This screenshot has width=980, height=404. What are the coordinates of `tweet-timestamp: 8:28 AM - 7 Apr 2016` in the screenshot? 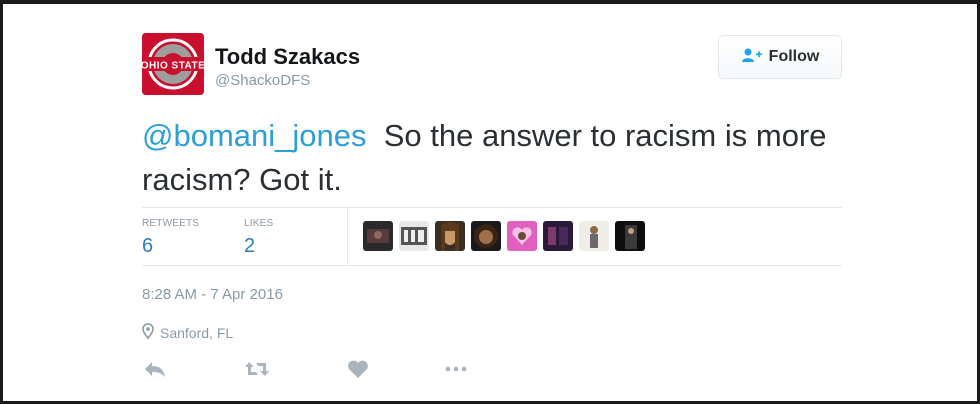 It's located at (212, 294).